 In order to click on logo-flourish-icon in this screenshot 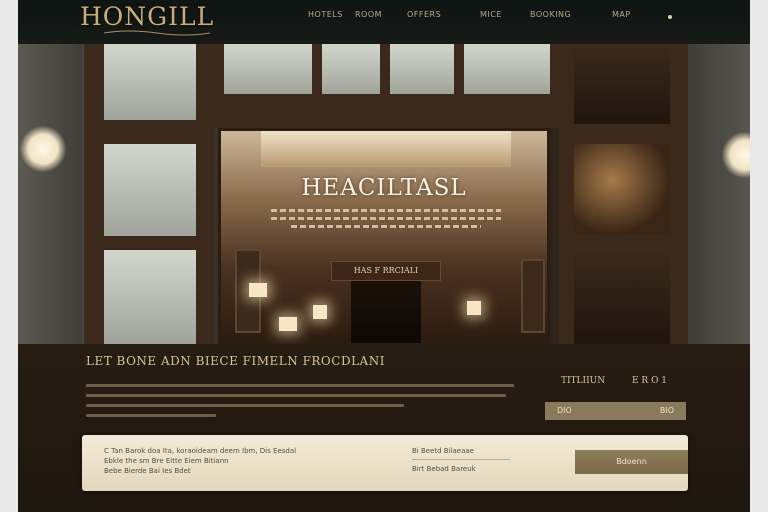, I will do `click(157, 33)`.